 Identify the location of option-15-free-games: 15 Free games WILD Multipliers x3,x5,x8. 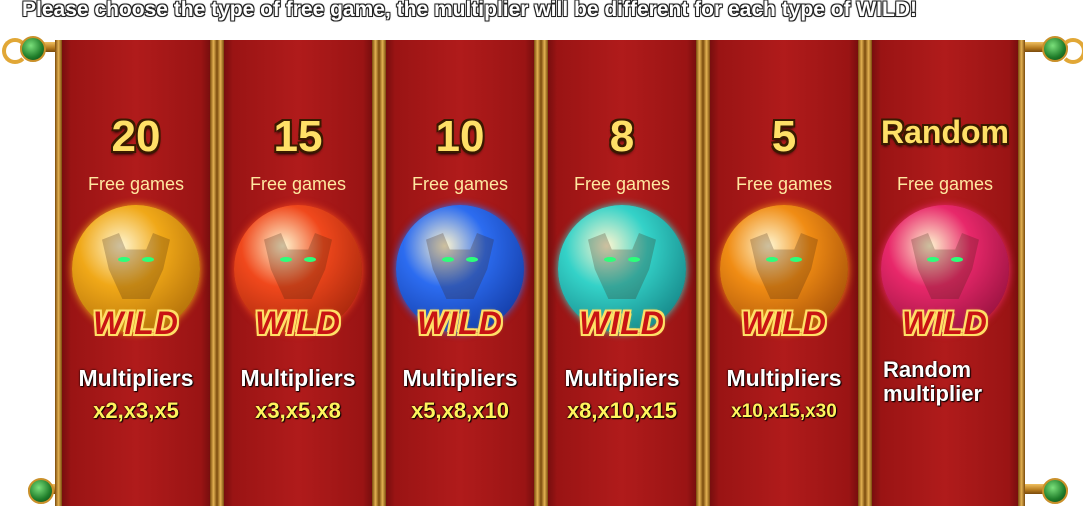
(298, 273).